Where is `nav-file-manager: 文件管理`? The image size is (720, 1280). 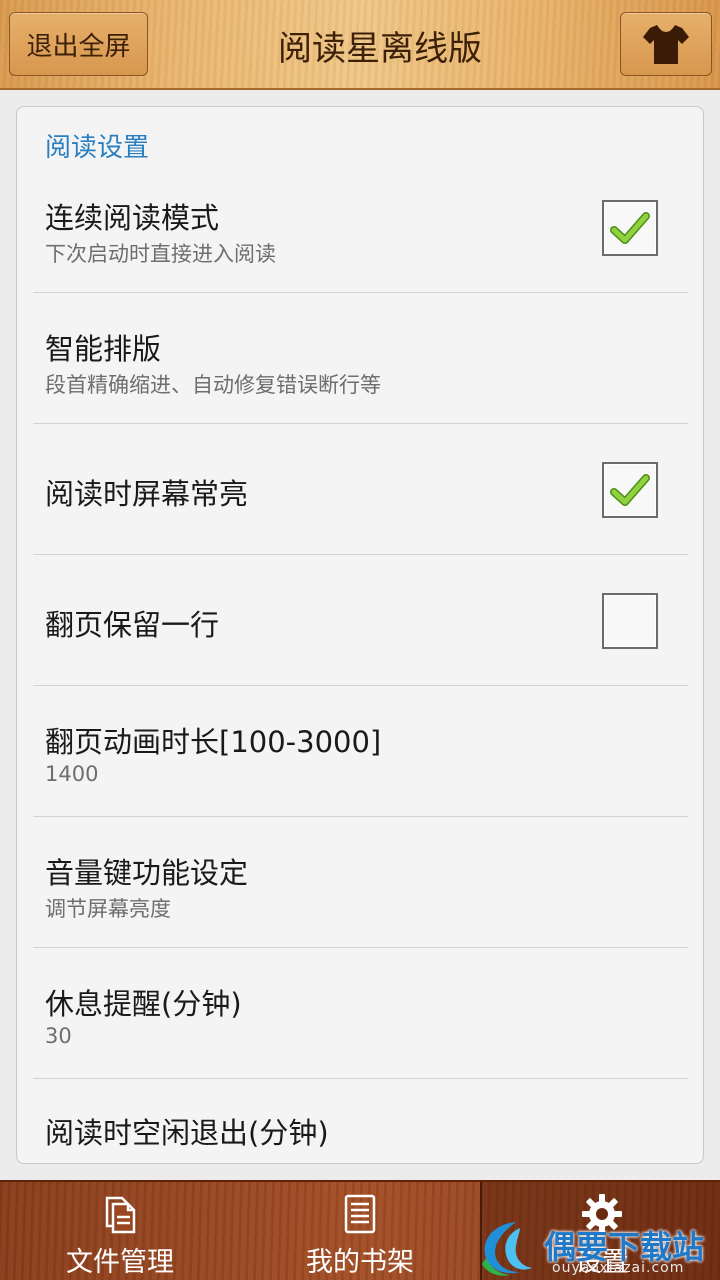
nav-file-manager: 文件管理 is located at coordinates (120, 1231).